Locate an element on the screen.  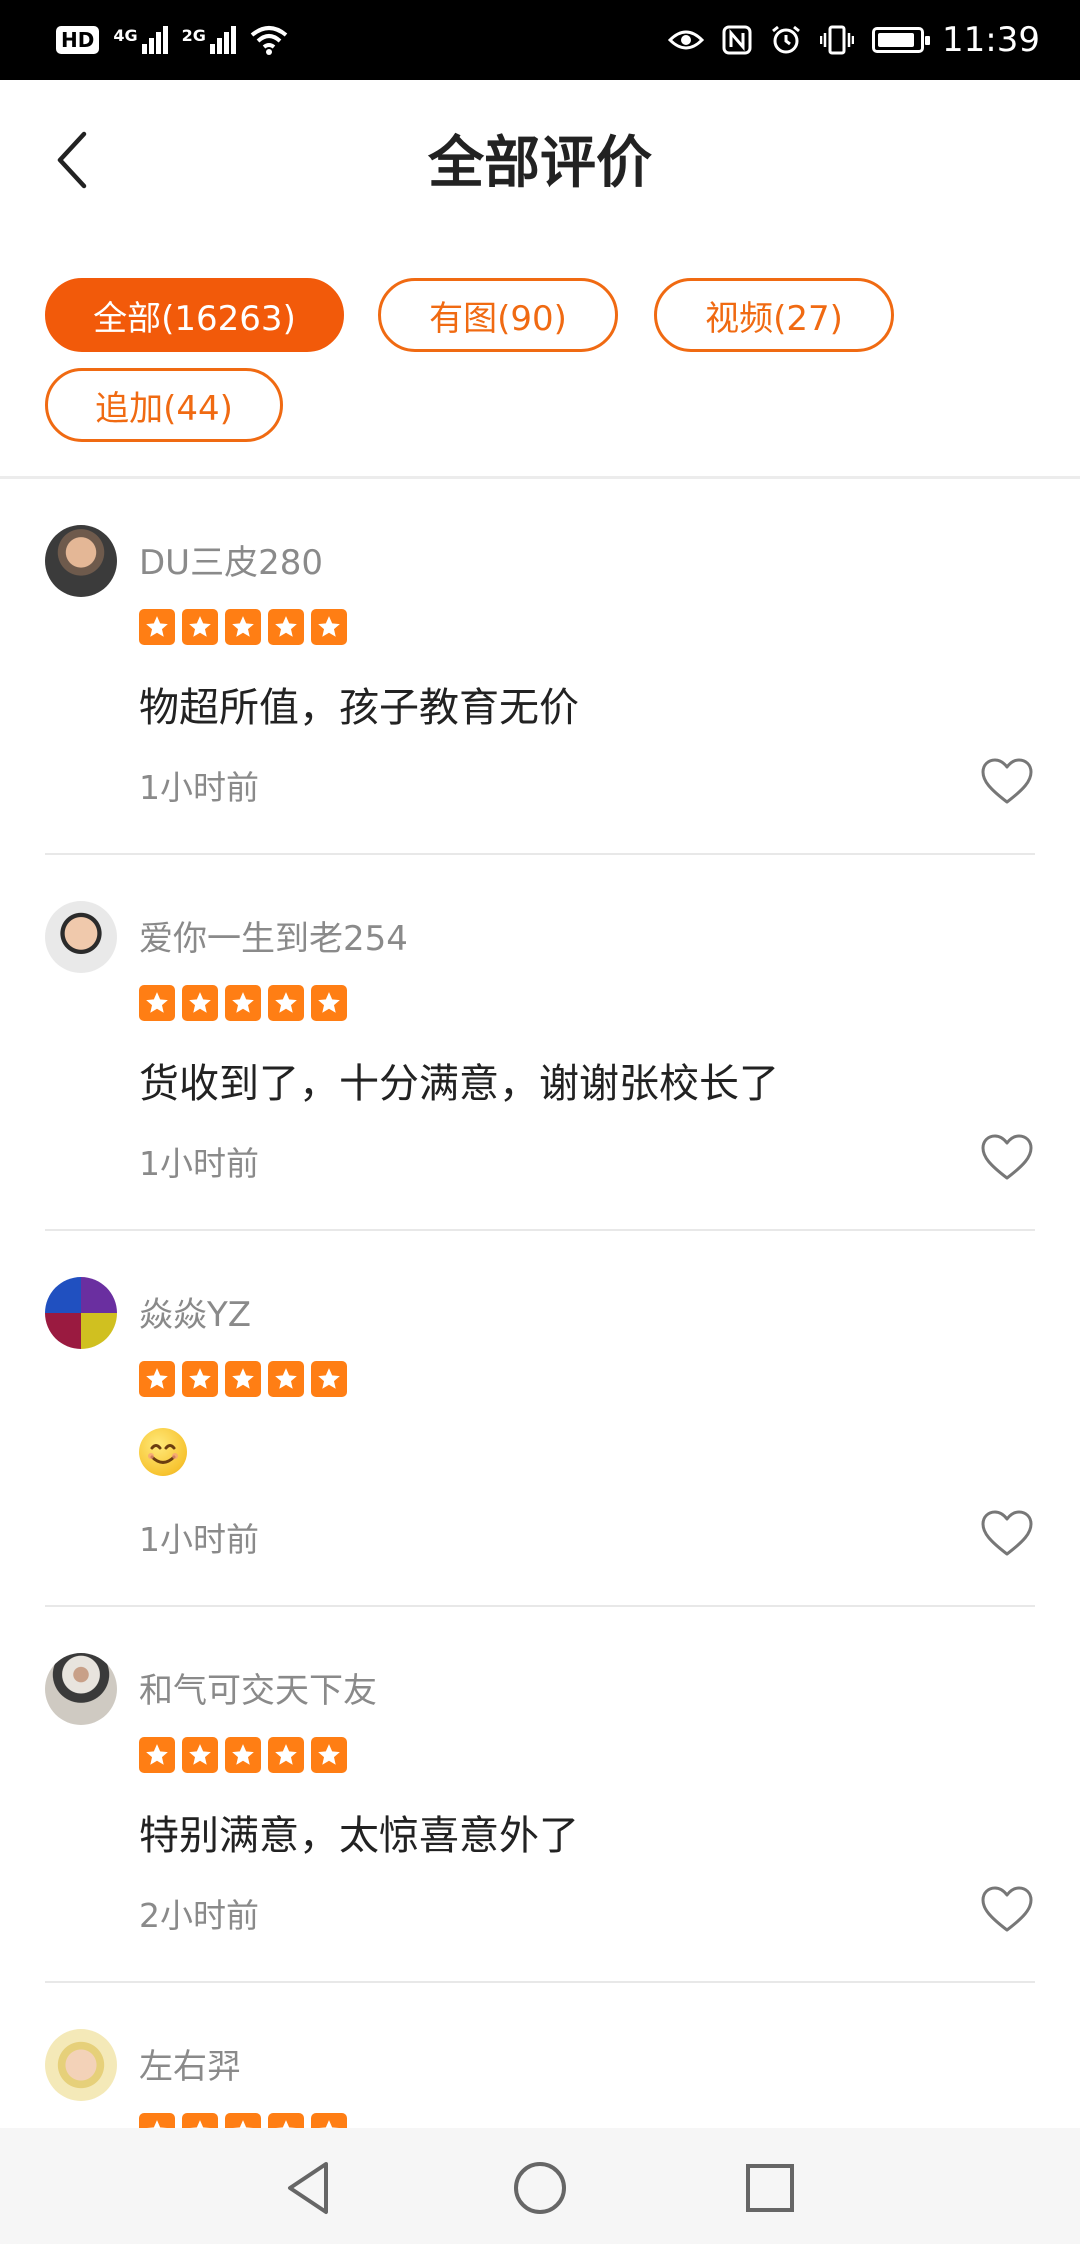
filter-chip-label: 视频(27) is located at coordinates (774, 318).